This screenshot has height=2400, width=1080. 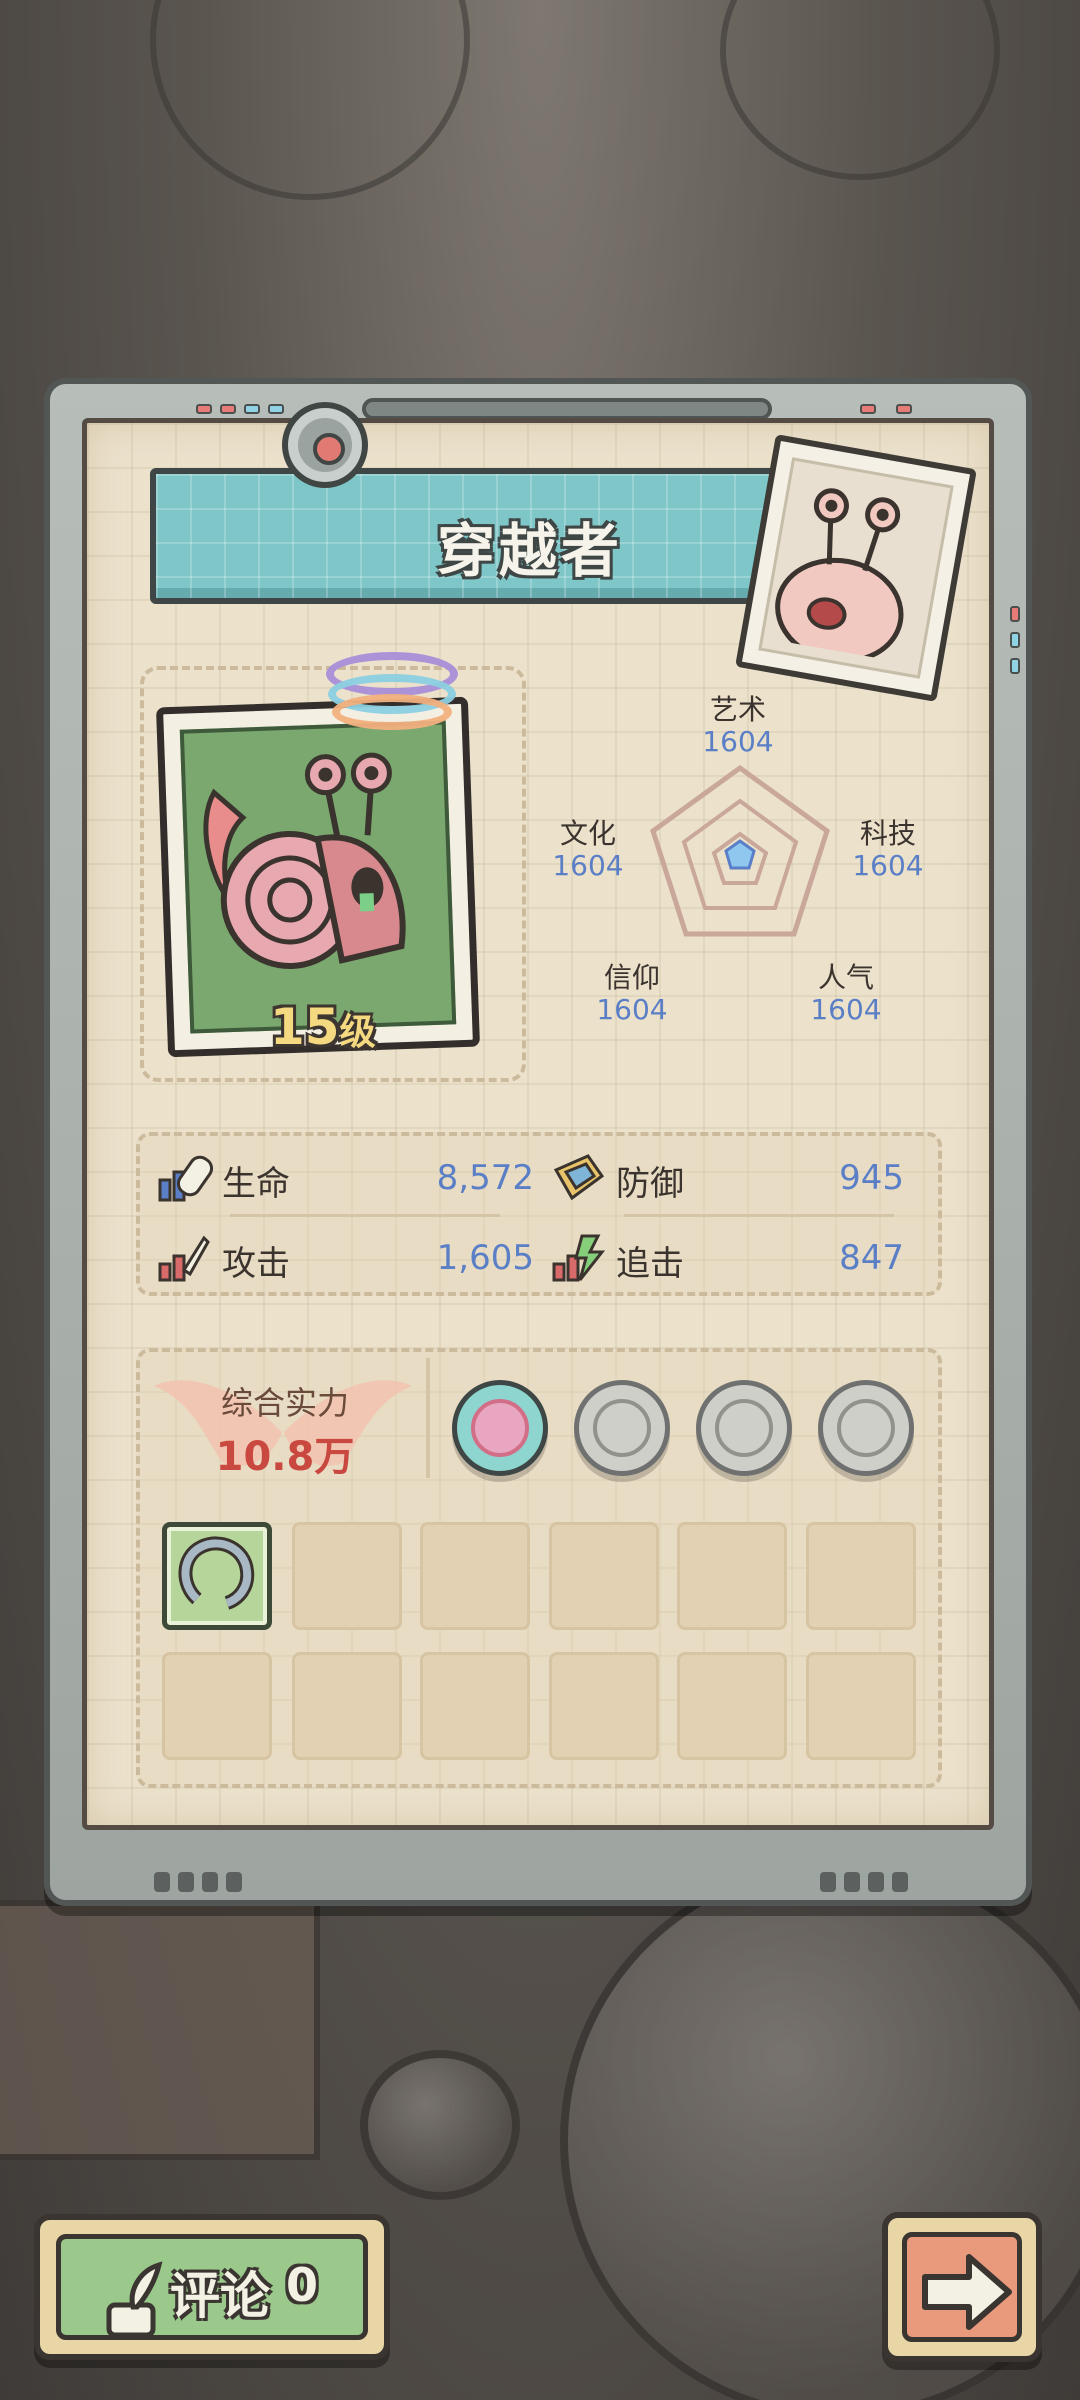 I want to click on pursuit-bolt-icon, so click(x=579, y=1258).